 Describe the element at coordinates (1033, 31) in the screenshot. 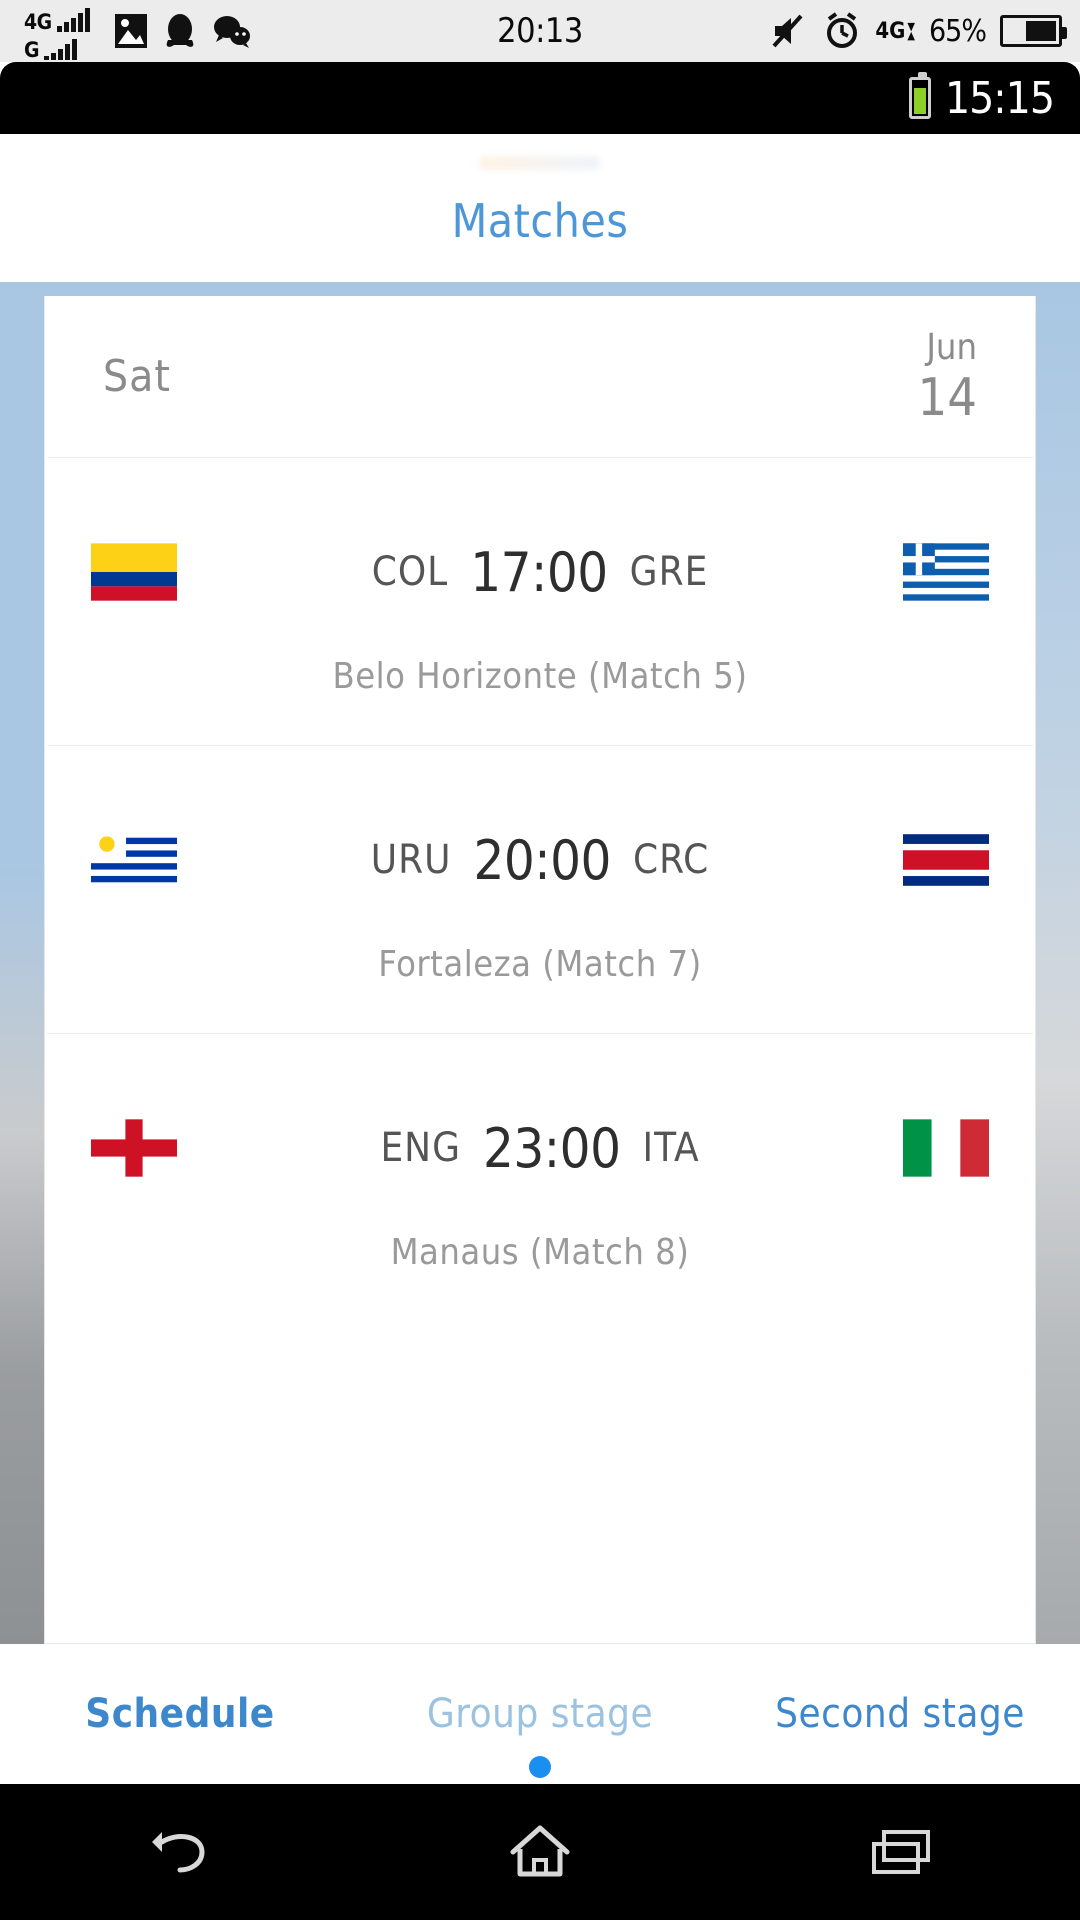

I see `battery-icon` at that location.